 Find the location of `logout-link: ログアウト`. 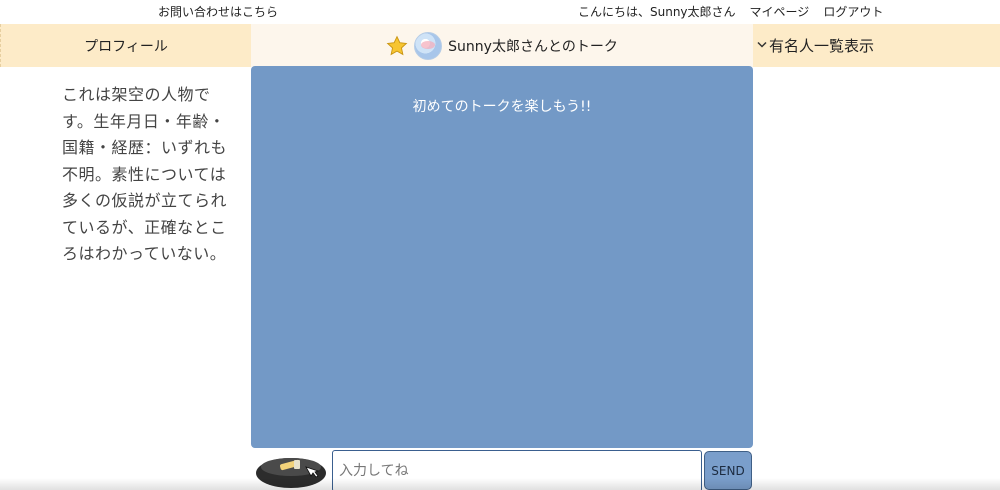

logout-link: ログアウト is located at coordinates (853, 11).